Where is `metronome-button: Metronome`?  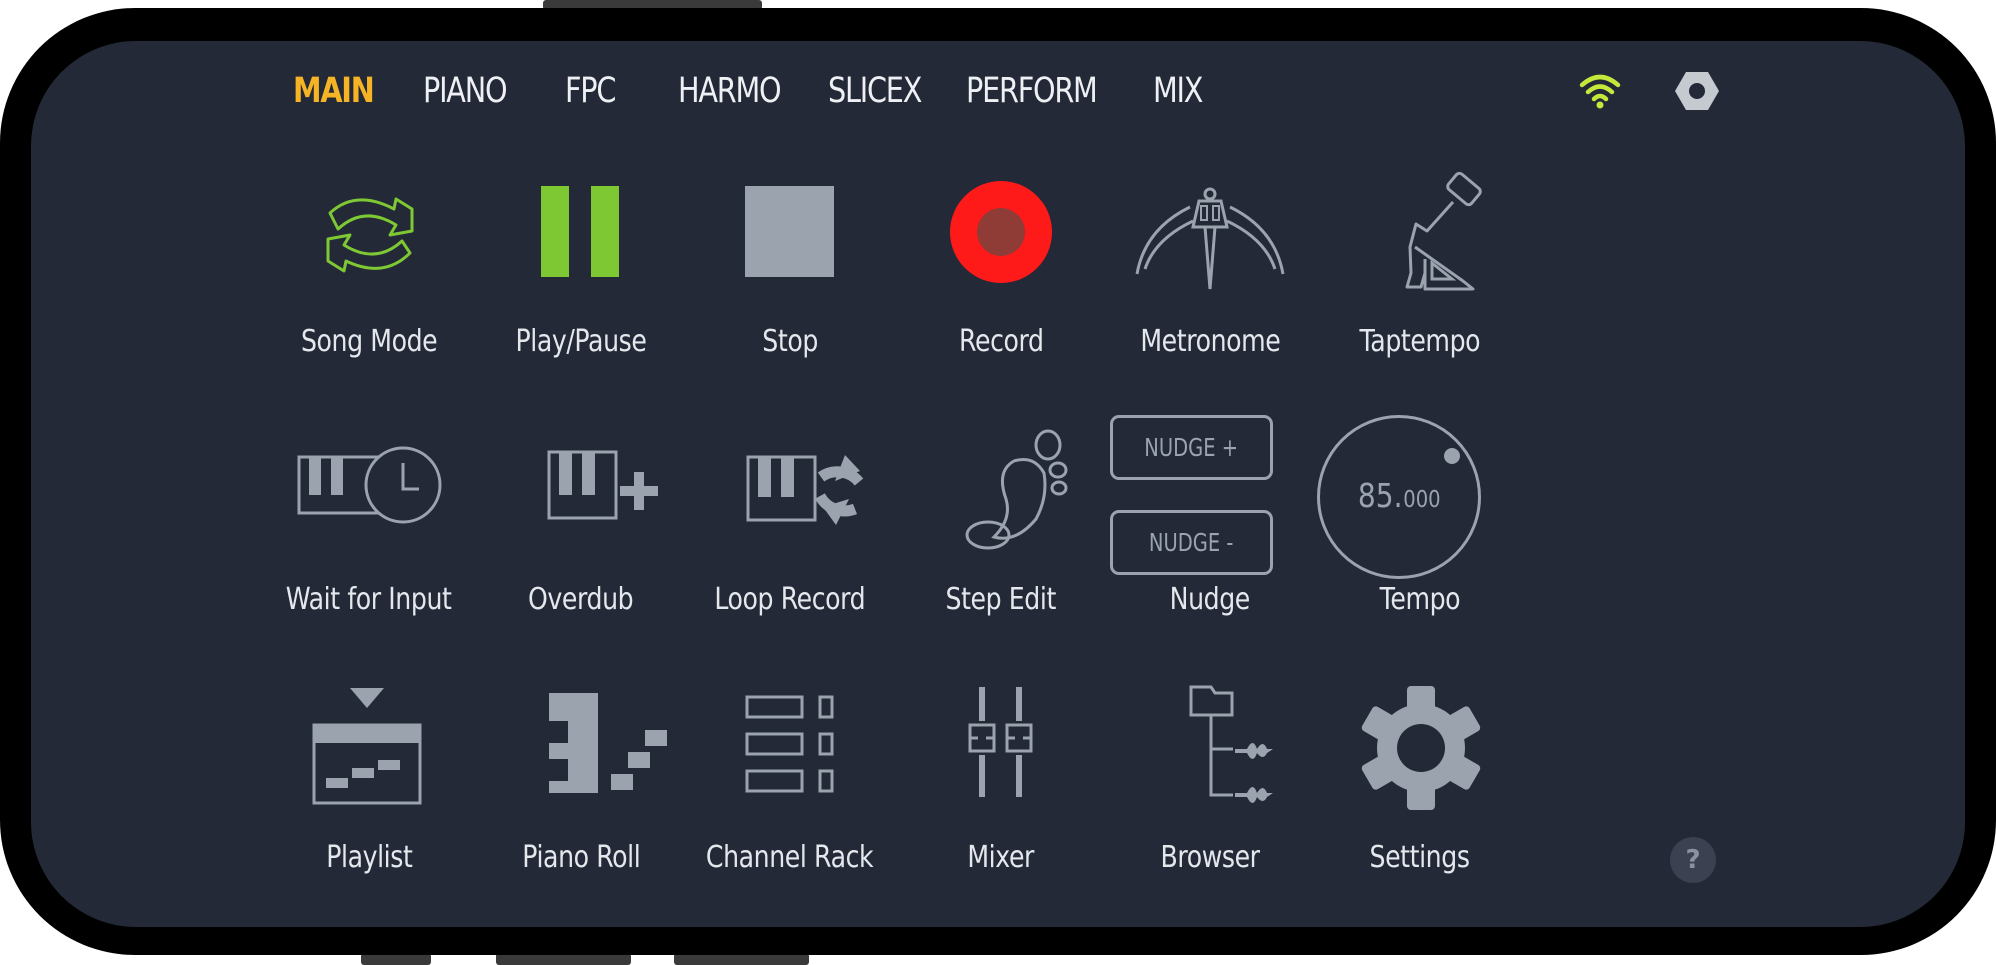
metronome-button: Metronome is located at coordinates (1210, 294).